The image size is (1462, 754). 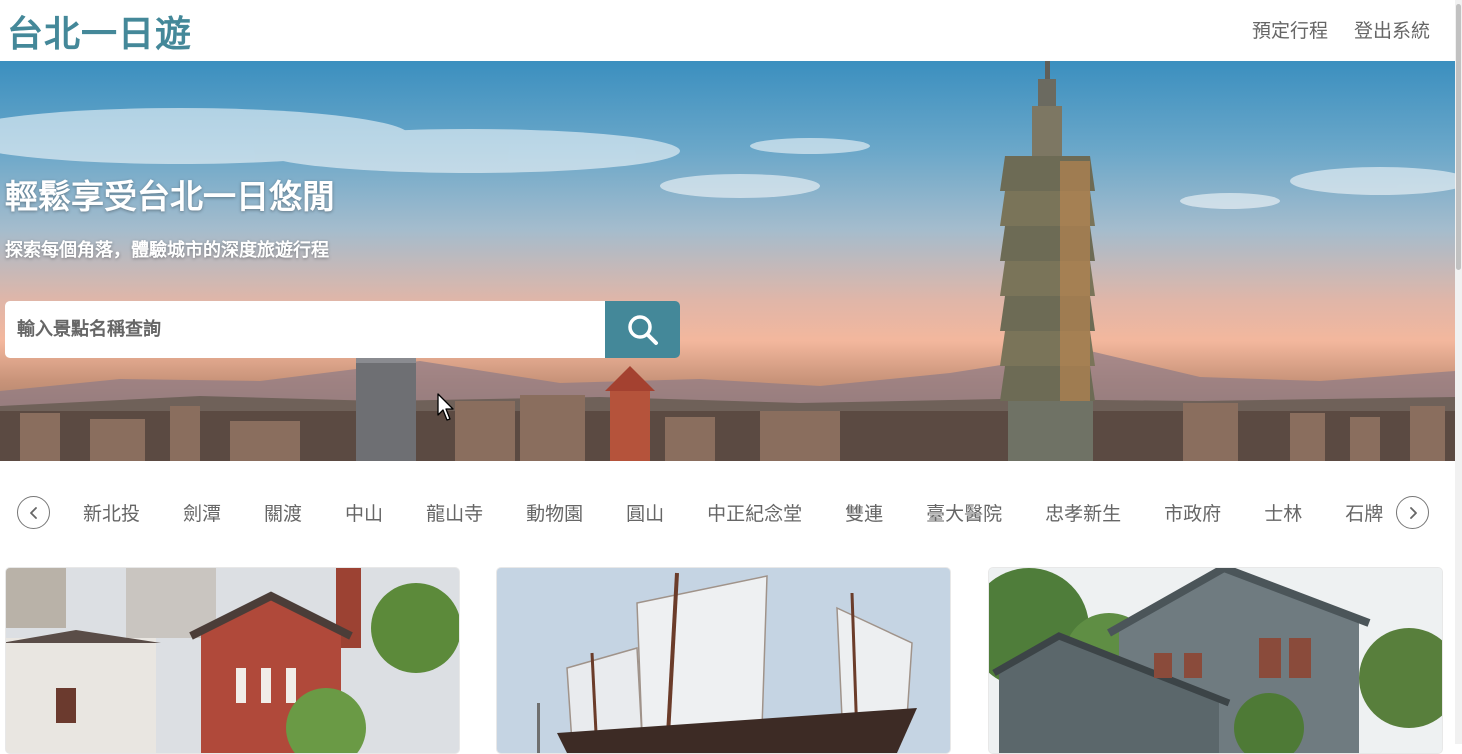 I want to click on mrt-station-item: 圓山, so click(x=645, y=514).